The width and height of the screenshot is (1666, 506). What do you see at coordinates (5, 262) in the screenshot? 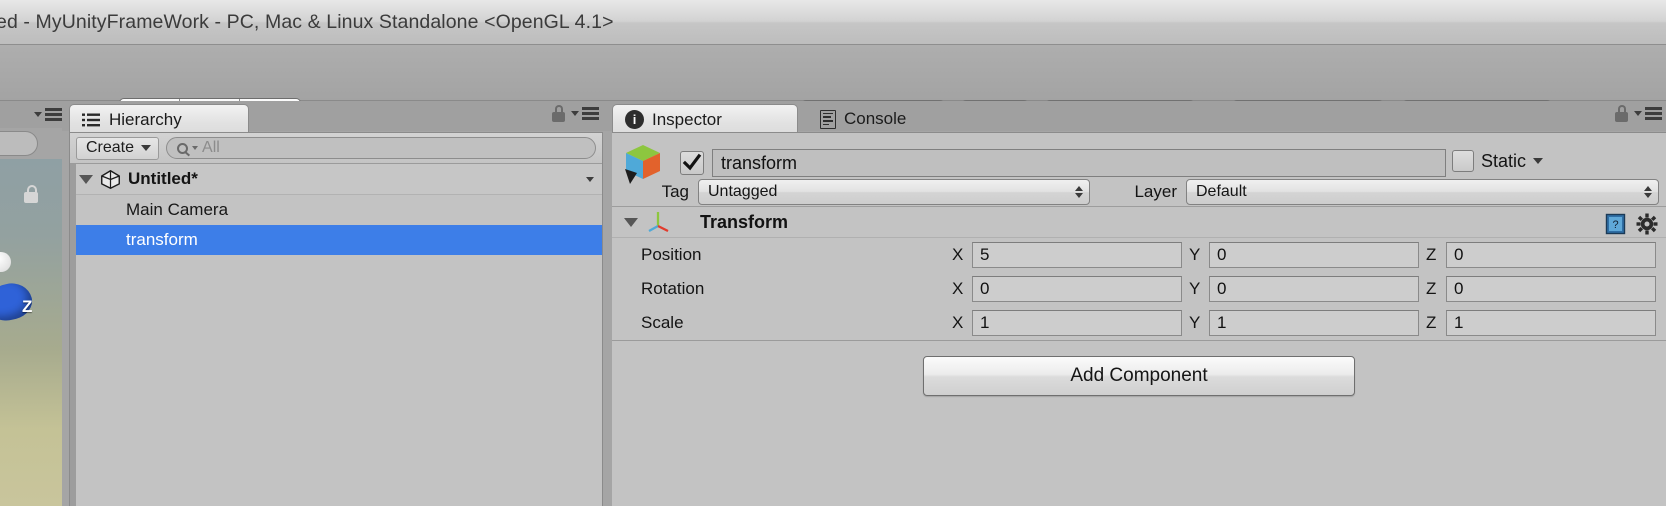
I see `scene-gizmo-center` at bounding box center [5, 262].